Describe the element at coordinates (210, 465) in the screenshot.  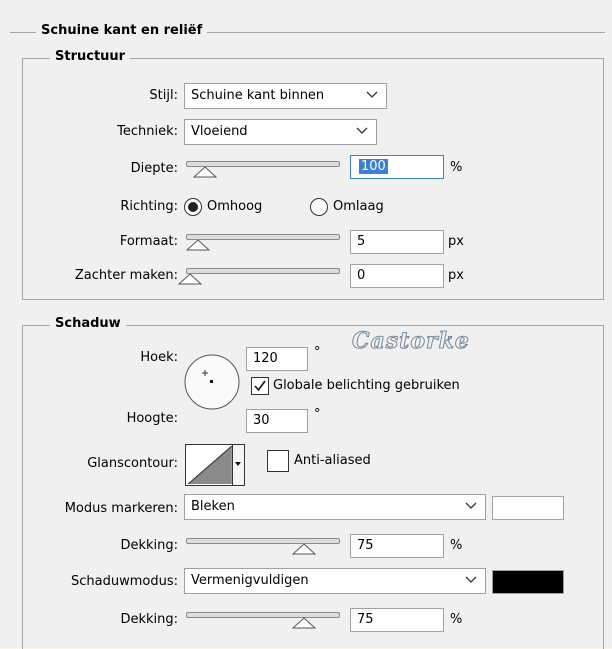
I see `contour-preview` at that location.